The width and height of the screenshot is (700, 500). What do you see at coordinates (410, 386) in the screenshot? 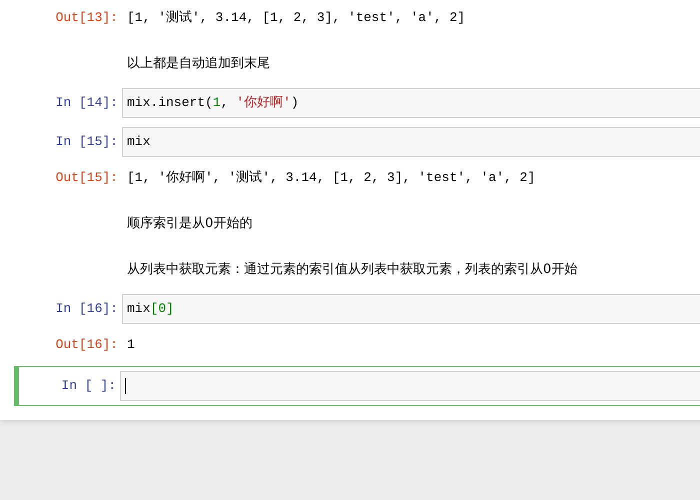
I see `code-input` at bounding box center [410, 386].